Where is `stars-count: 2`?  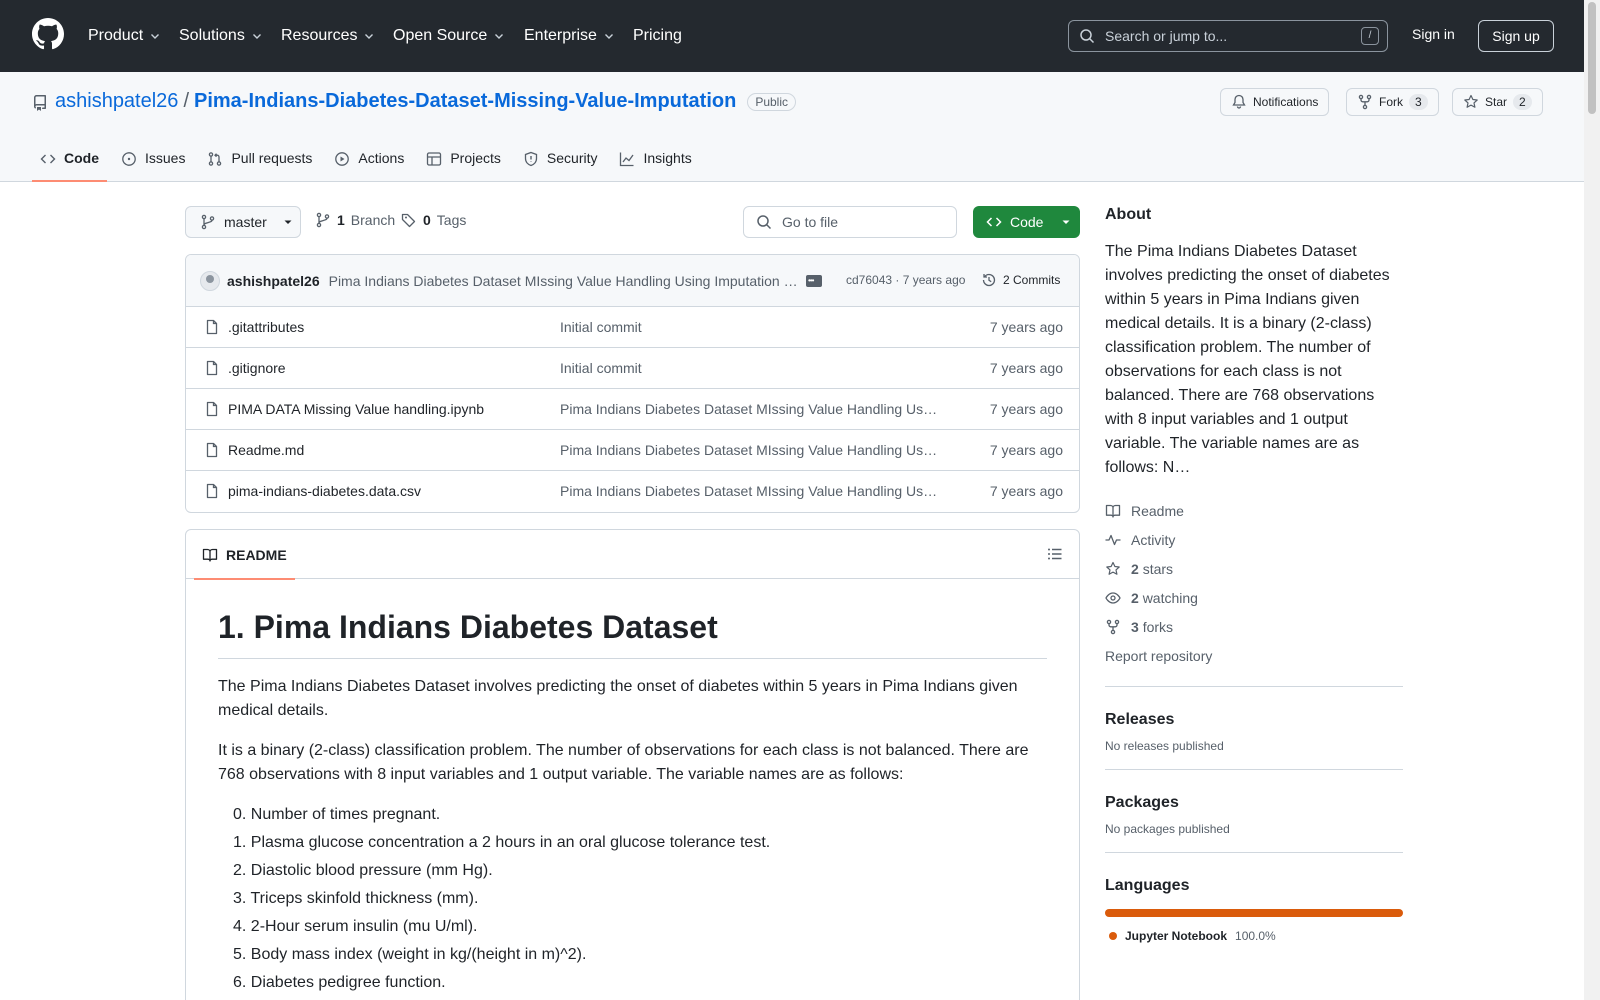
stars-count: 2 is located at coordinates (1135, 568).